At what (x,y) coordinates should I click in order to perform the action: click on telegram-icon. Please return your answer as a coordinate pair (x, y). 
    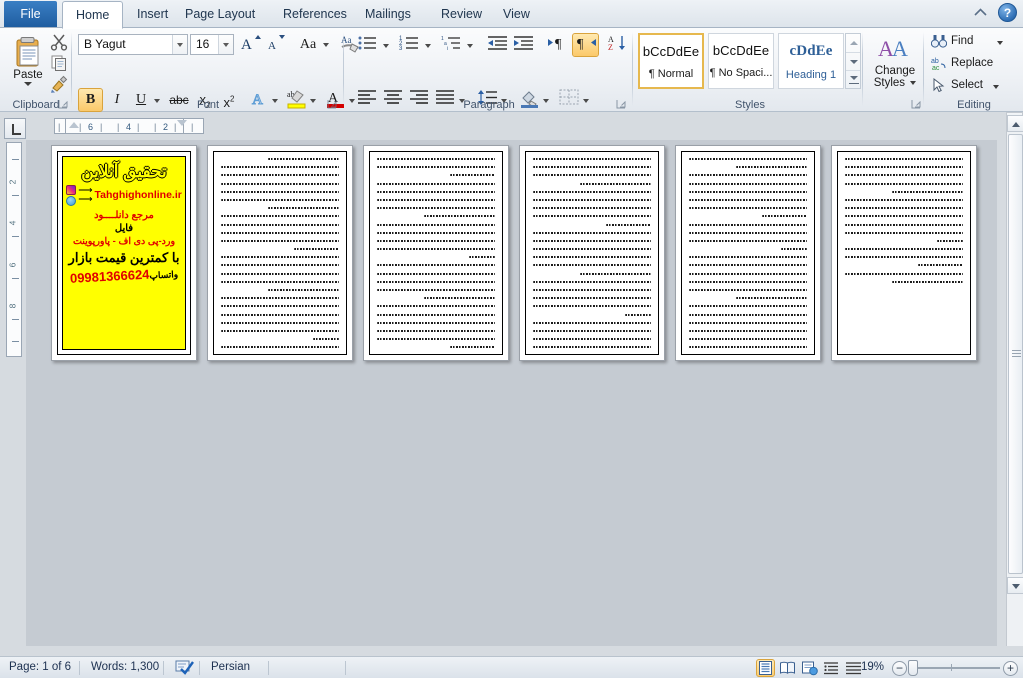
    Looking at the image, I should click on (71, 200).